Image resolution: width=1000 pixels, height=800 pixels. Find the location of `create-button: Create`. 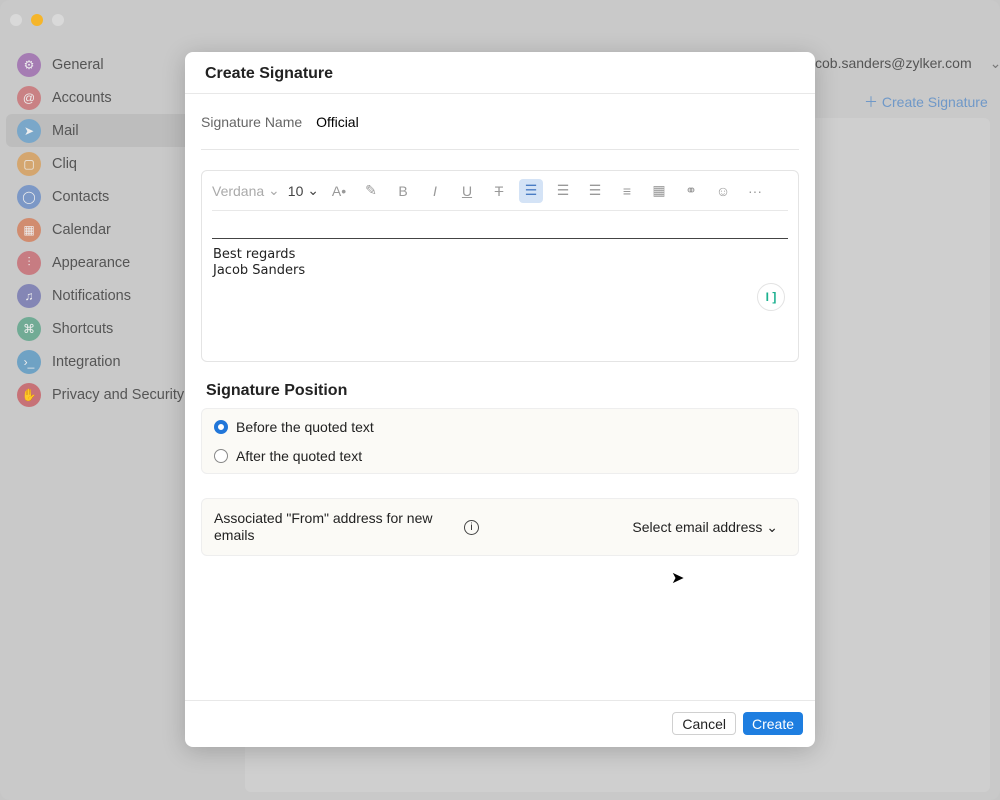

create-button: Create is located at coordinates (772, 723).